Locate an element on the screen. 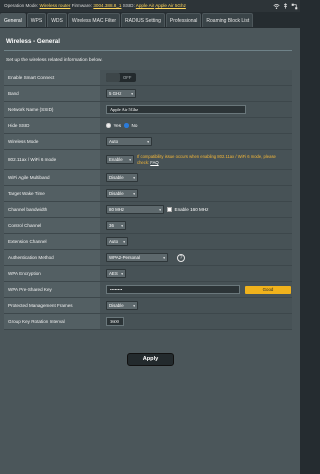 The image size is (320, 474). row-target-wake-time: Target Wake Time Disable ▾ is located at coordinates (148, 194).